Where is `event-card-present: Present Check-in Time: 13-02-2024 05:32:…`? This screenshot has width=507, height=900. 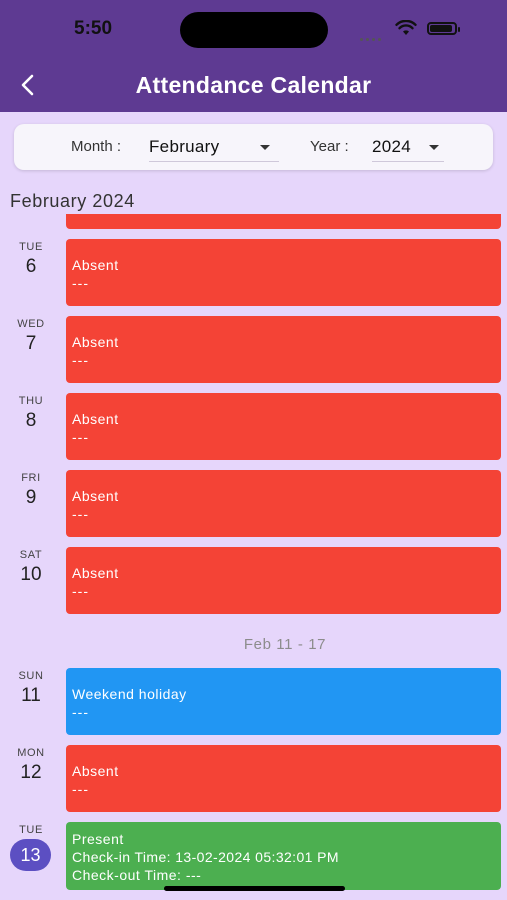 event-card-present: Present Check-in Time: 13-02-2024 05:32:… is located at coordinates (283, 856).